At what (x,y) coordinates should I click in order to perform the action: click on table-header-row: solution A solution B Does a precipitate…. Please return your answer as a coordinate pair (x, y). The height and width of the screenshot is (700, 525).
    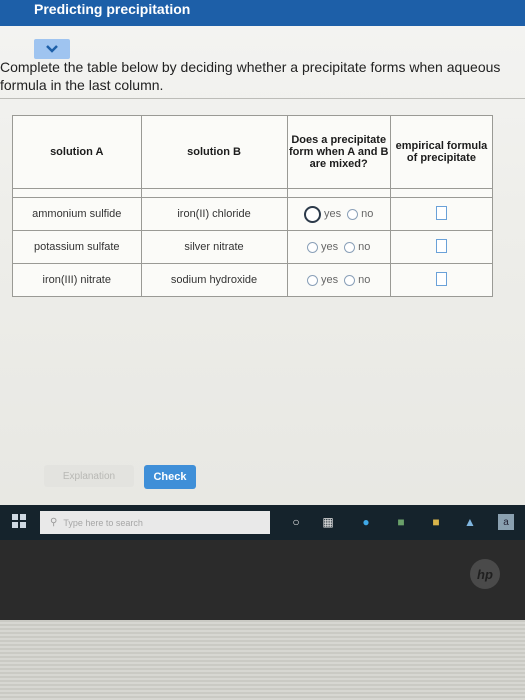
    Looking at the image, I should click on (253, 152).